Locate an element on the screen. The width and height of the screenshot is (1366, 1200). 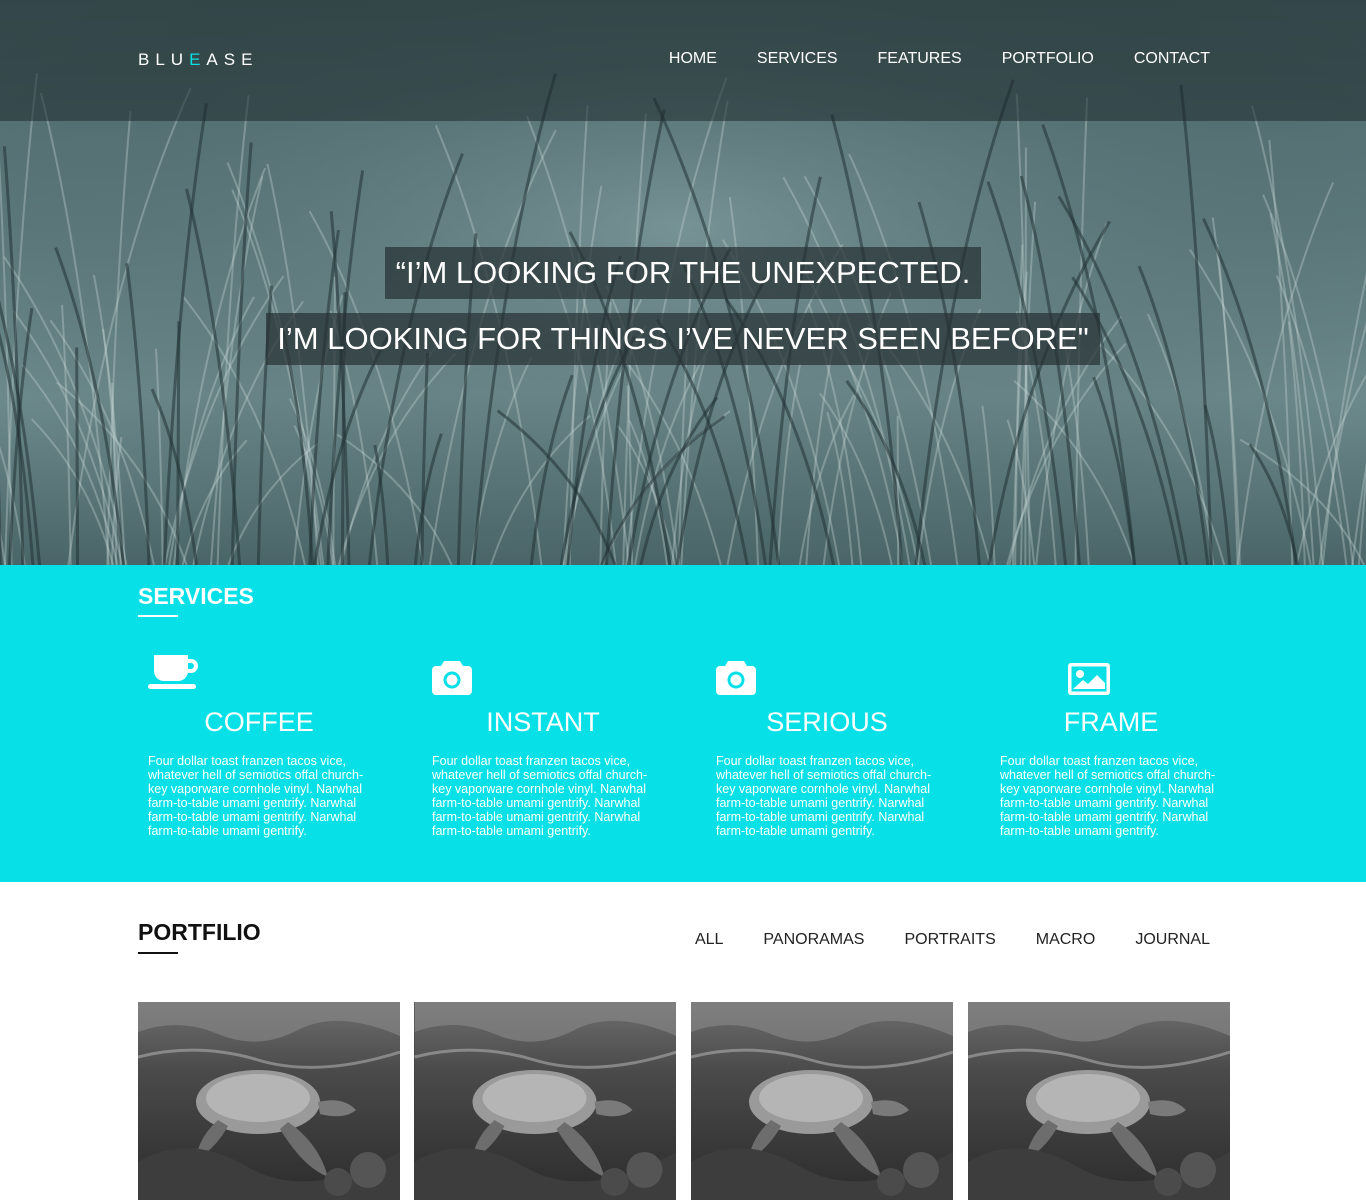
service-title: SERIOUS is located at coordinates (827, 722).